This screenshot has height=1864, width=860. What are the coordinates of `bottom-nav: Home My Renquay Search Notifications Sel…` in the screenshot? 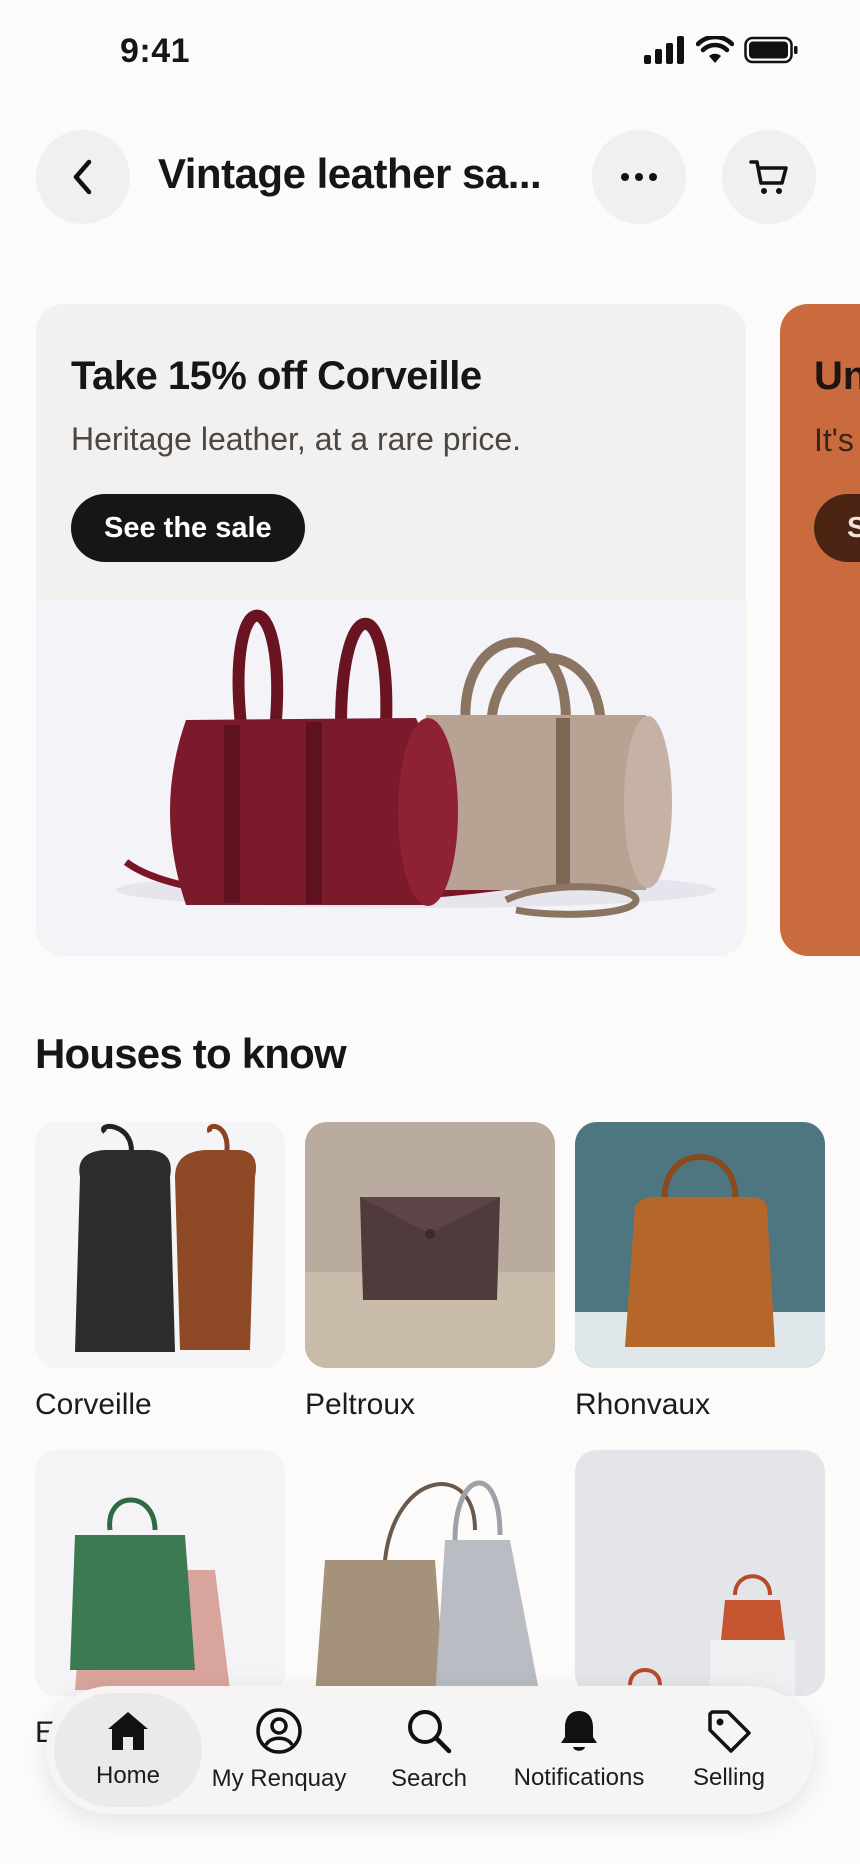 It's located at (430, 1750).